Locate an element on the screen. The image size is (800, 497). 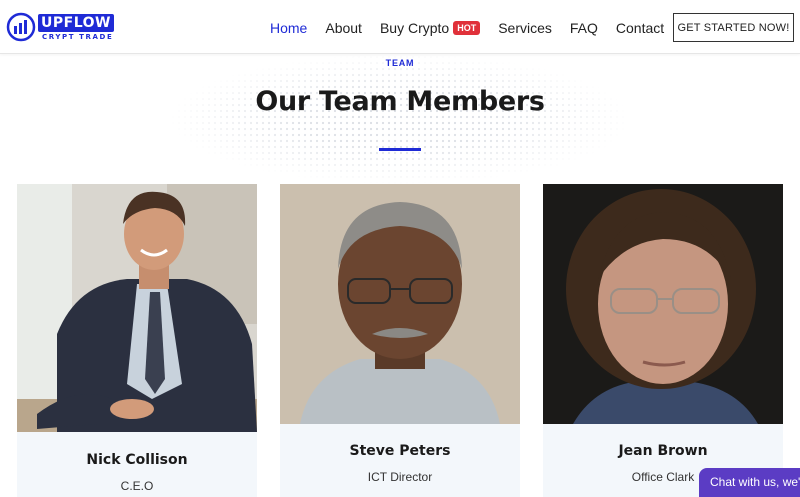
nav-buy-crypto-label: Buy Crypto is located at coordinates (414, 28).